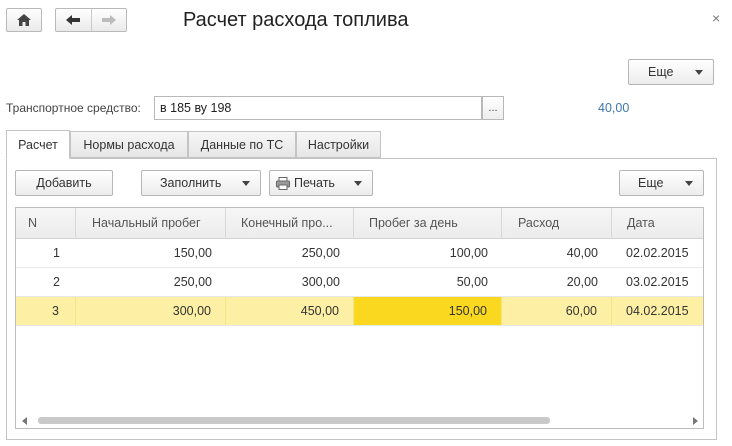 The height and width of the screenshot is (446, 732). What do you see at coordinates (651, 183) in the screenshot?
I see `table-more-label: Еще` at bounding box center [651, 183].